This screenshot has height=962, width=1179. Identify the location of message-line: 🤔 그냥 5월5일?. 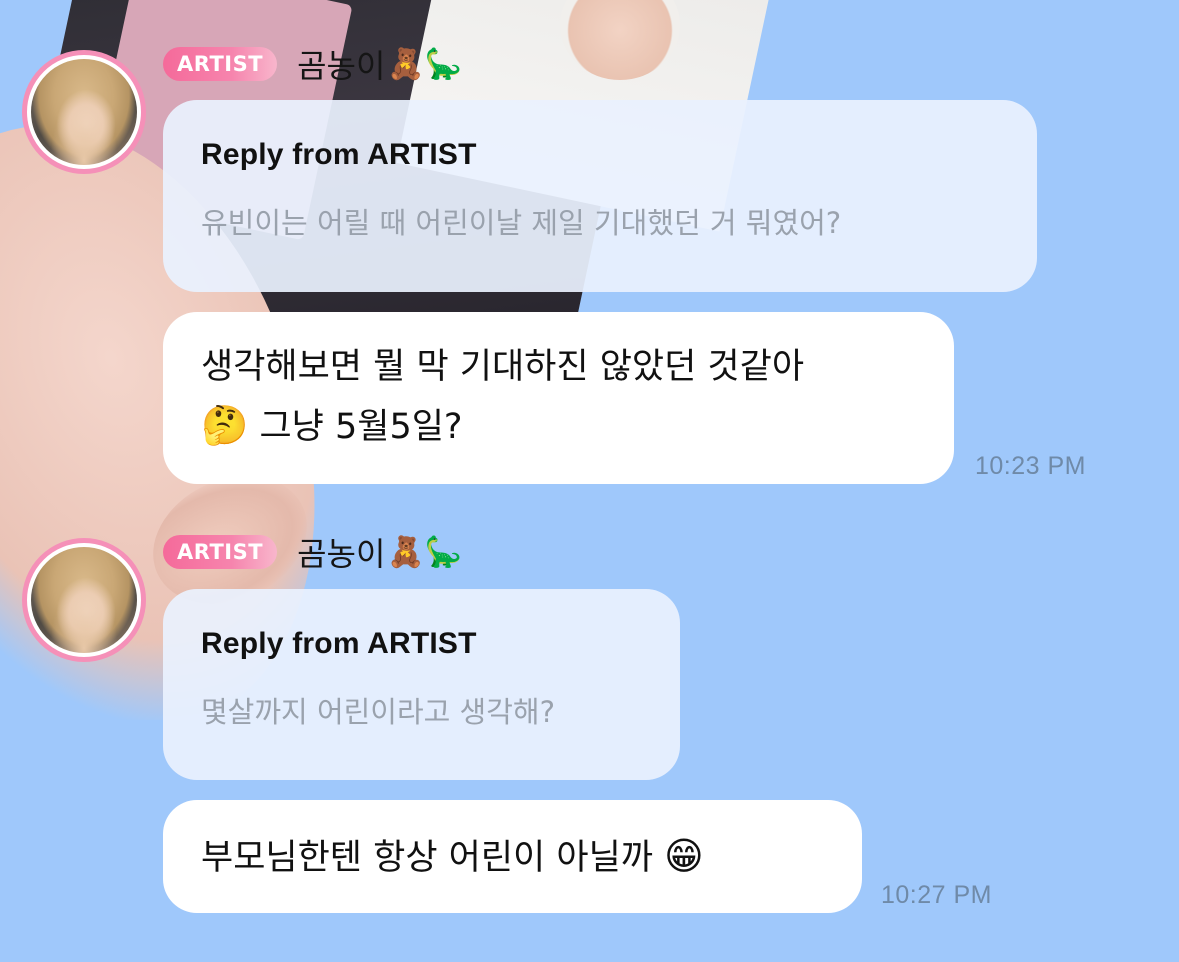
(577, 426).